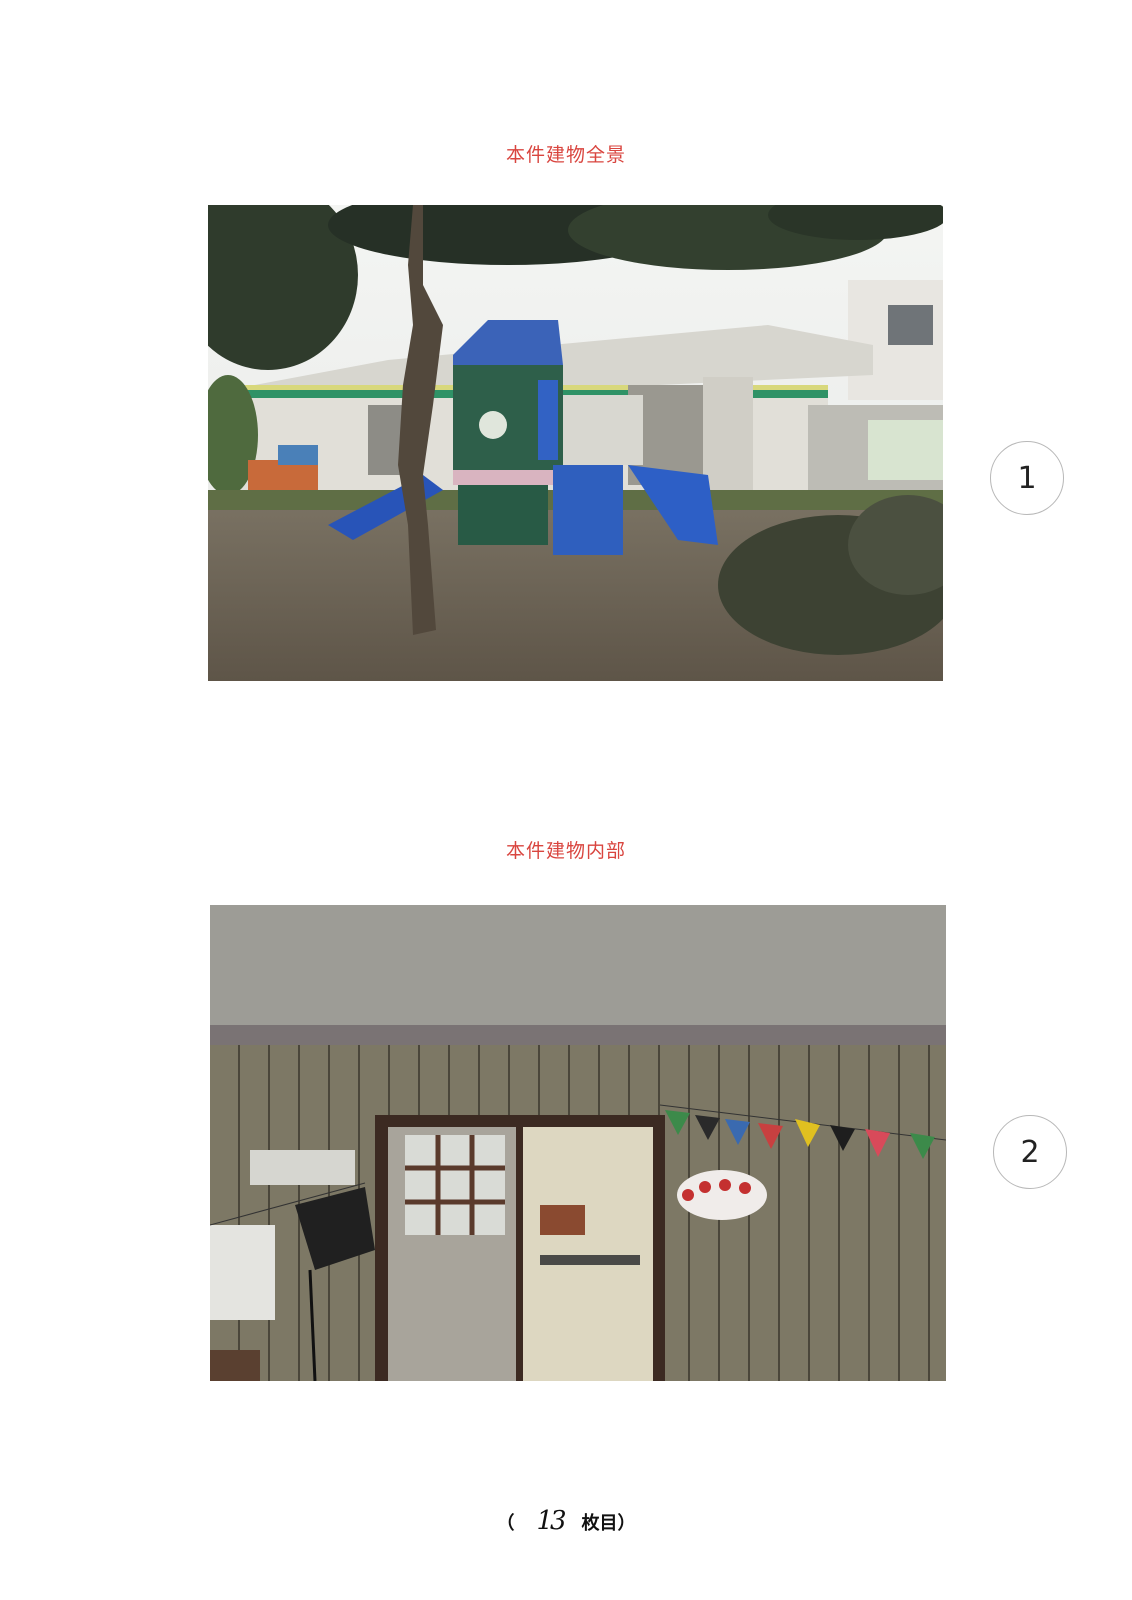  I want to click on page-footer: （ 13 枚目）, so click(566, 1521).